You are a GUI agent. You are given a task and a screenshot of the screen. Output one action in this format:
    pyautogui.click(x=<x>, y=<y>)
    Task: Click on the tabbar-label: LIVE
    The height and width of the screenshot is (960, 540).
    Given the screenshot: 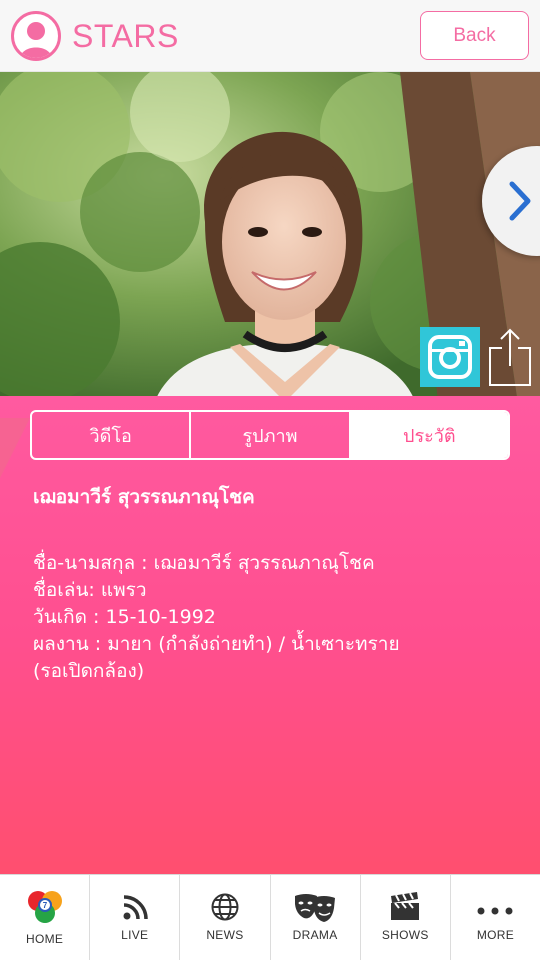 What is the action you would take?
    pyautogui.click(x=135, y=935)
    